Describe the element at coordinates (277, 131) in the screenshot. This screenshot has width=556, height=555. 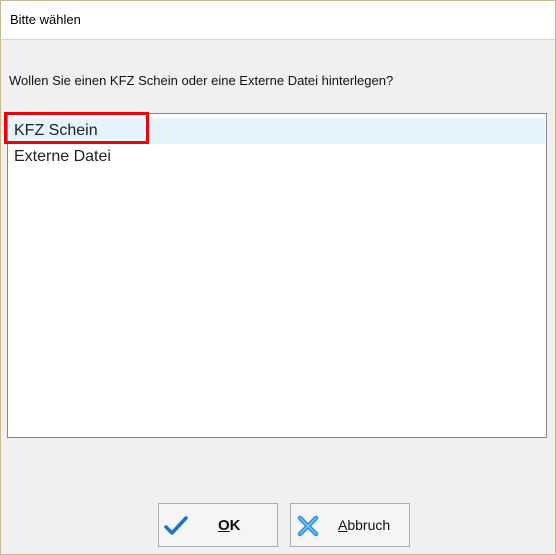
I see `list-item-kfz-schein: KFZ Schein` at that location.